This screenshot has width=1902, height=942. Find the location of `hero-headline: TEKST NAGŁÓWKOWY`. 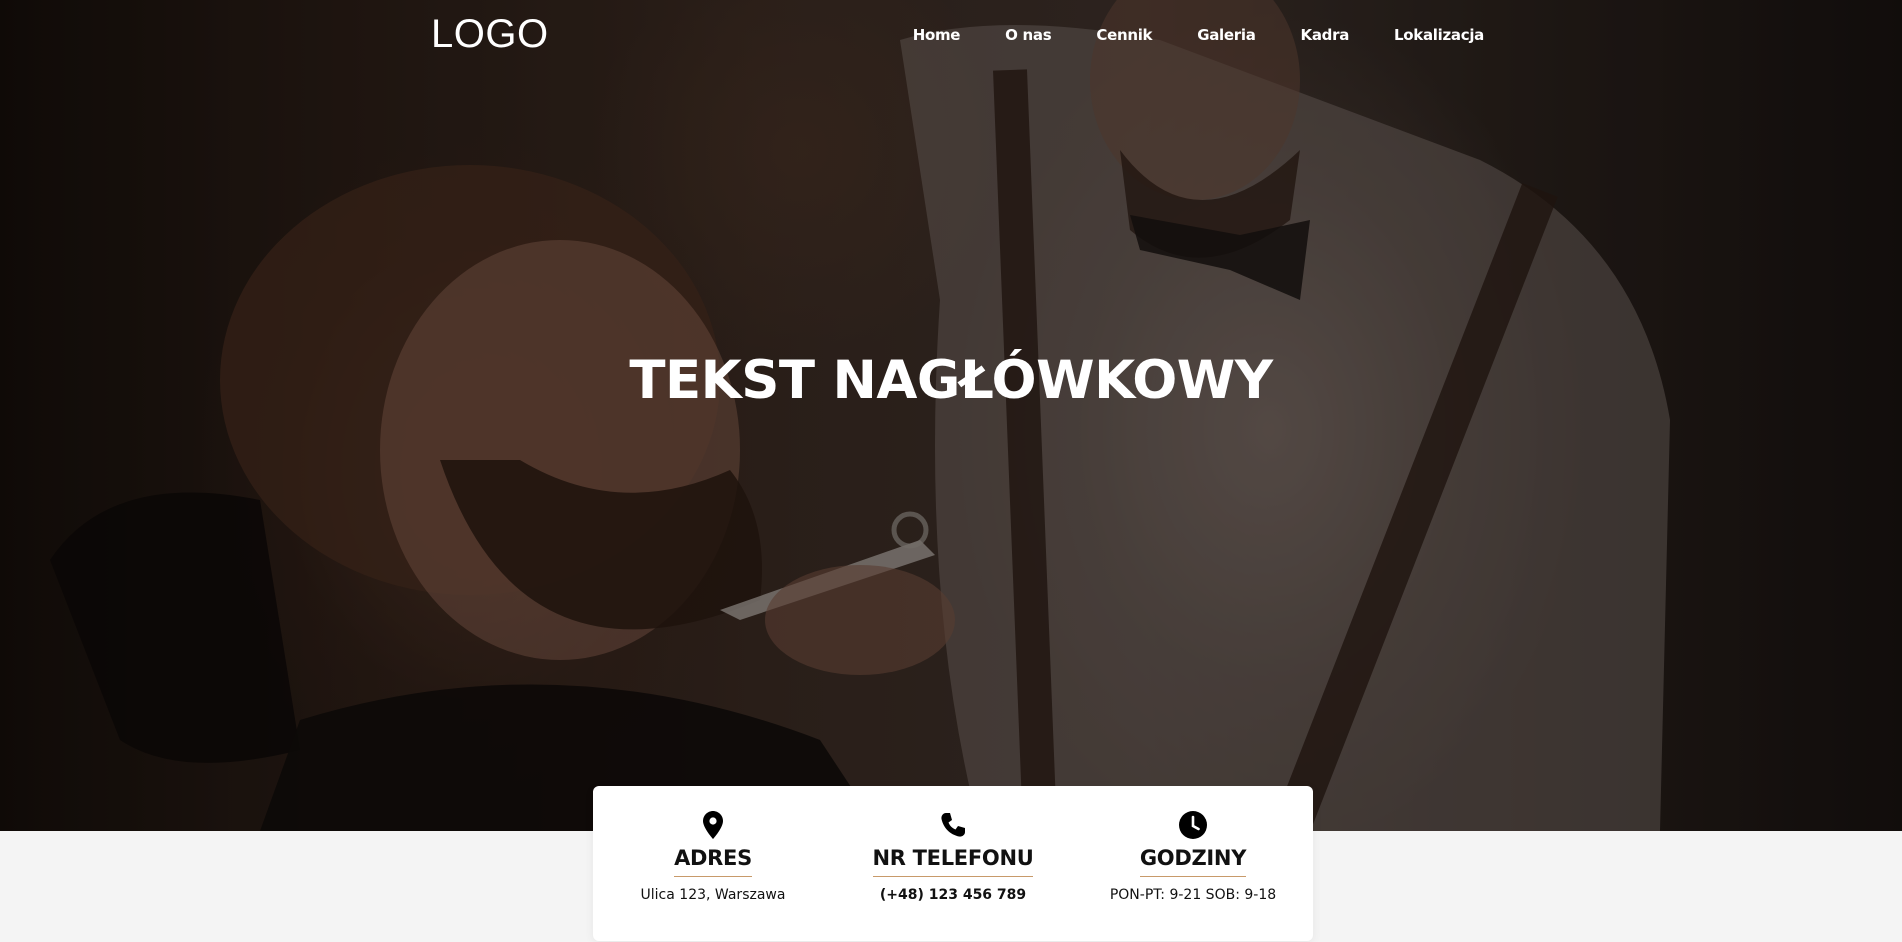

hero-headline: TEKST NAGŁÓWKOWY is located at coordinates (951, 380).